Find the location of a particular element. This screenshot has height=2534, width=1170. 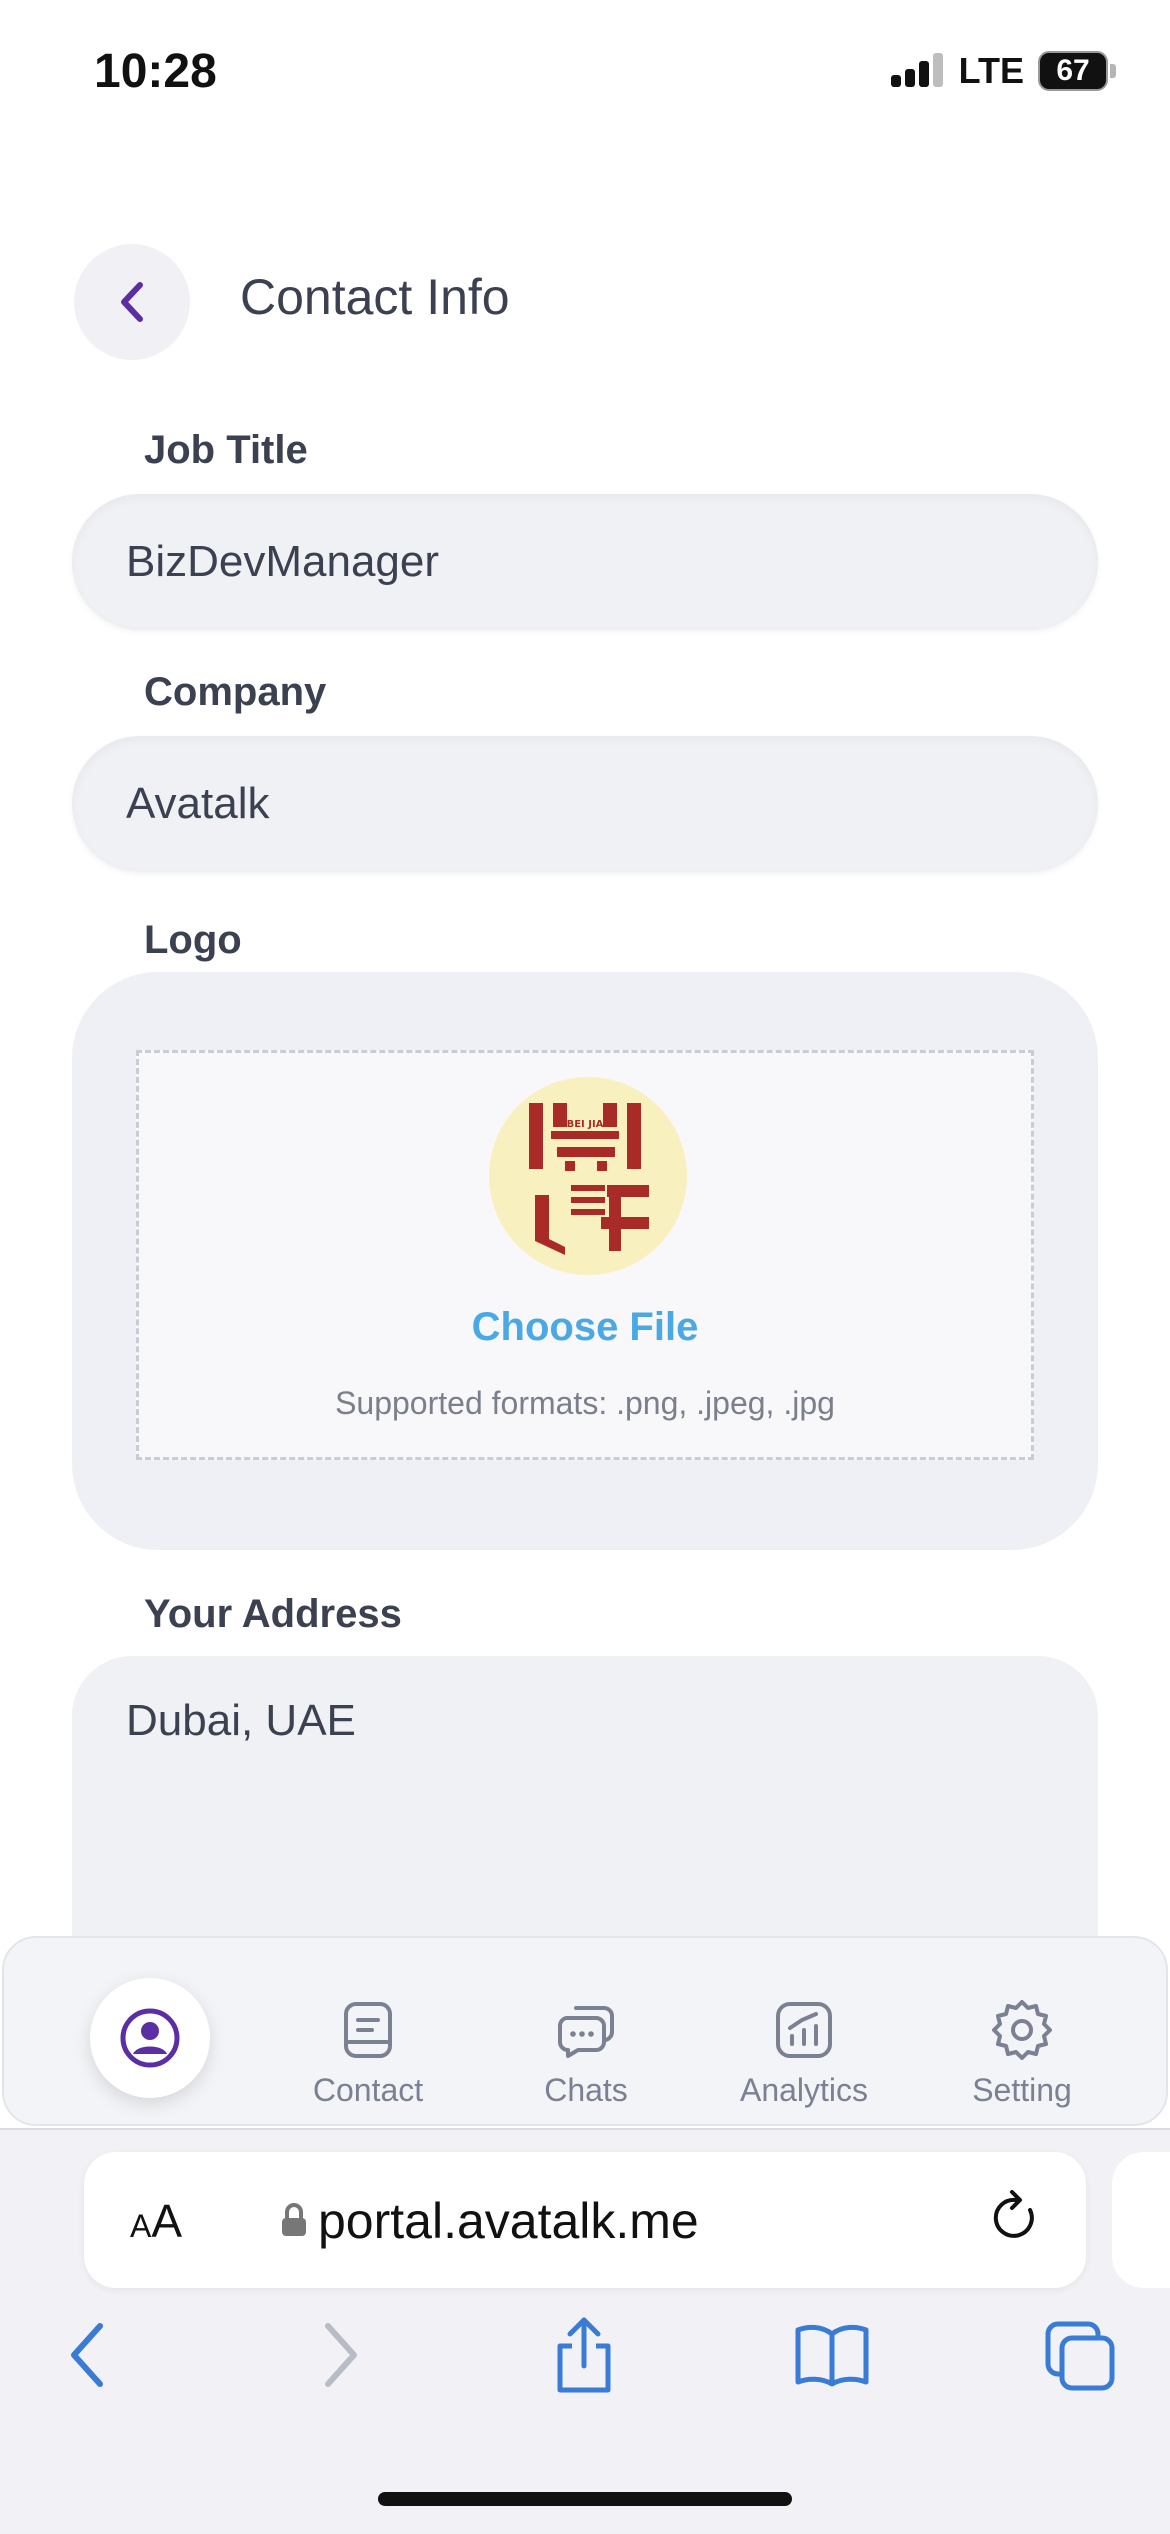

address-bar: AA portal.avatalk.me is located at coordinates (585, 2220).